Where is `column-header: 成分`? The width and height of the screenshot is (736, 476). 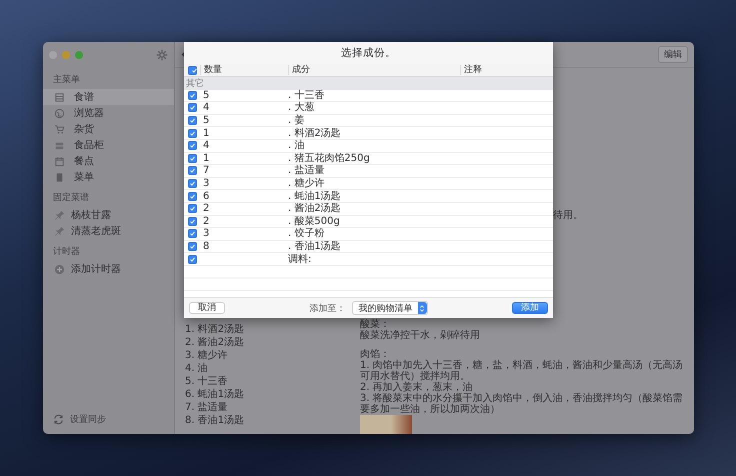
column-header: 成分 is located at coordinates (374, 70).